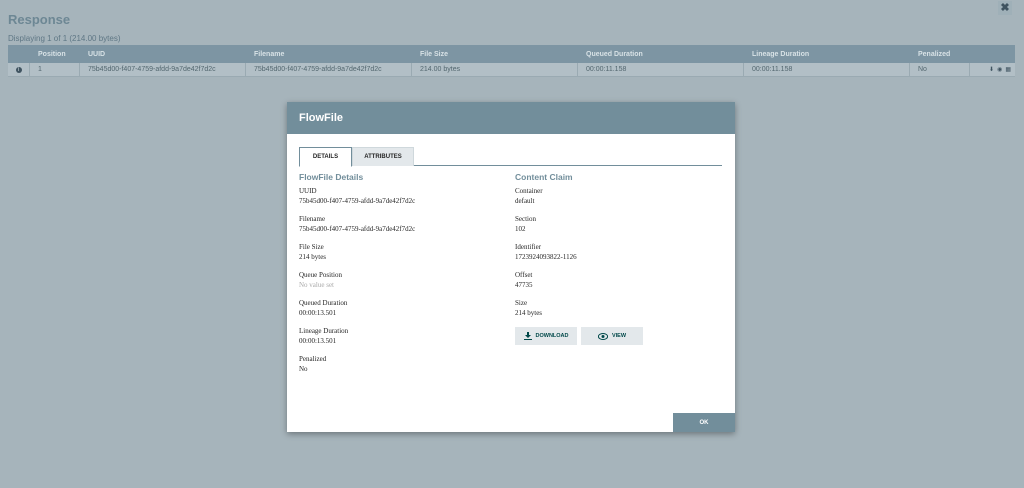 This screenshot has width=1024, height=488. I want to click on cell-filename: 75b45d00-f407-4759-afdd-9a7de42f7d2c, so click(329, 69).